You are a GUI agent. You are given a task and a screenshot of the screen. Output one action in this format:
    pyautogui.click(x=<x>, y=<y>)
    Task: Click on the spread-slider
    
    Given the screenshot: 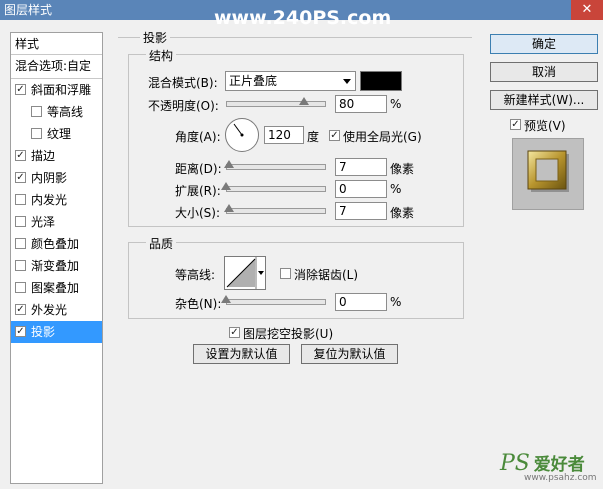 What is the action you would take?
    pyautogui.click(x=276, y=189)
    